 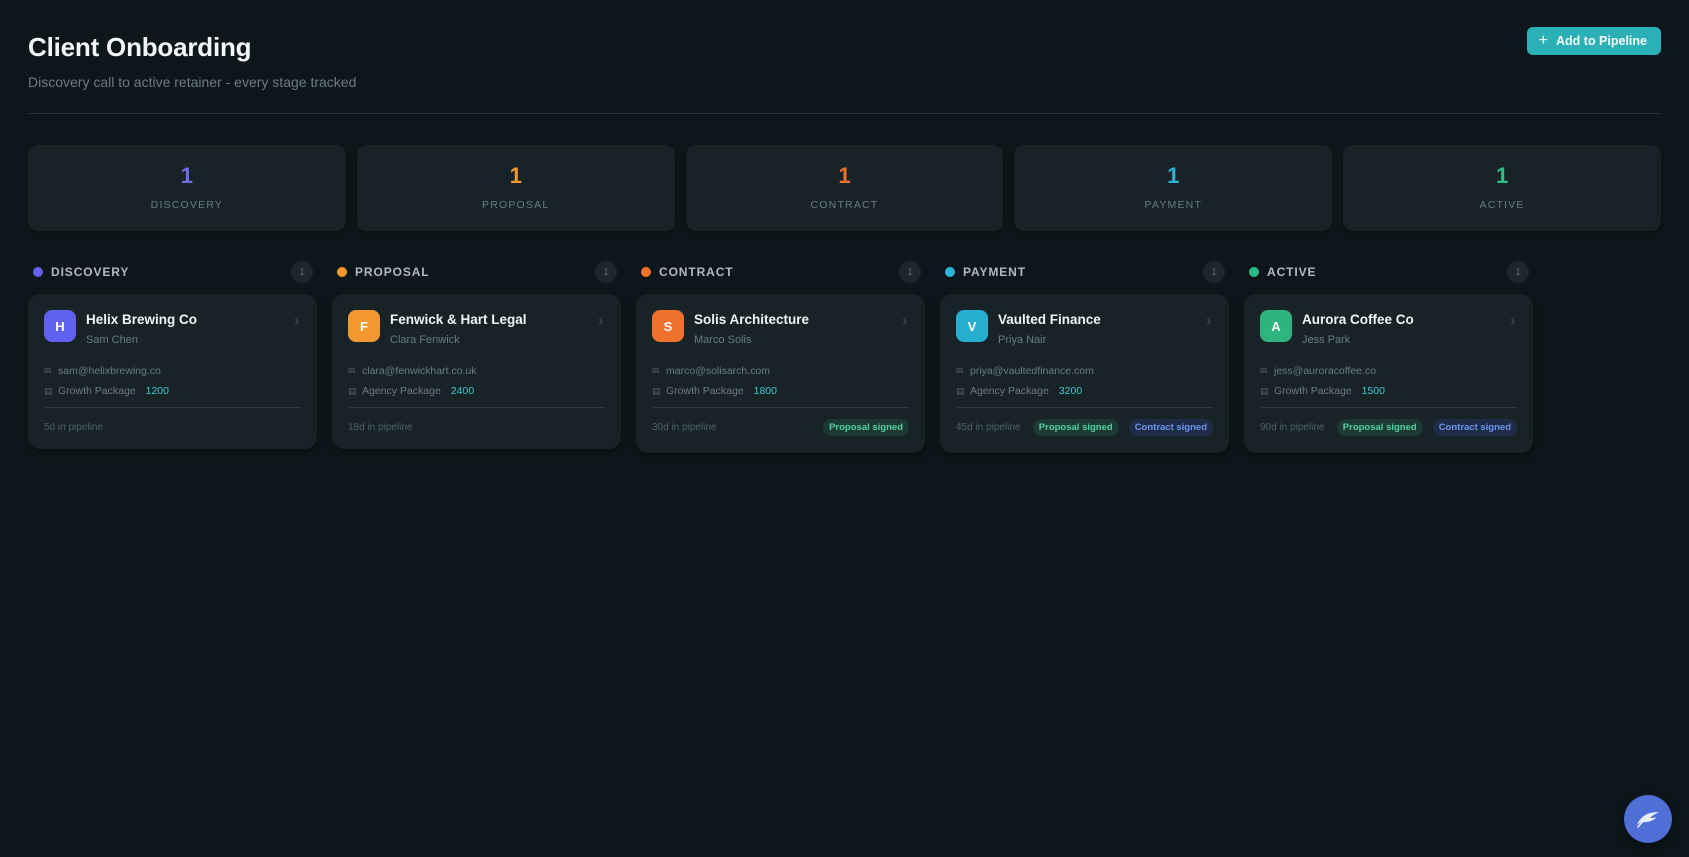 I want to click on company-name: Fenwick & Hart Legal, so click(x=458, y=319).